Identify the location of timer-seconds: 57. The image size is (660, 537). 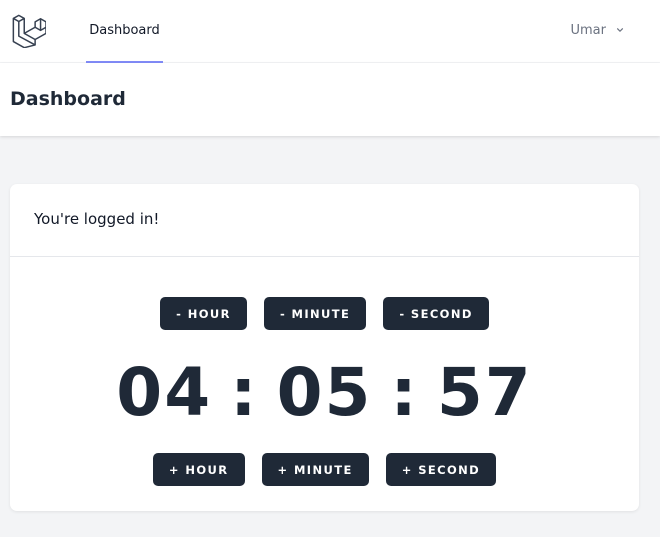
(484, 392).